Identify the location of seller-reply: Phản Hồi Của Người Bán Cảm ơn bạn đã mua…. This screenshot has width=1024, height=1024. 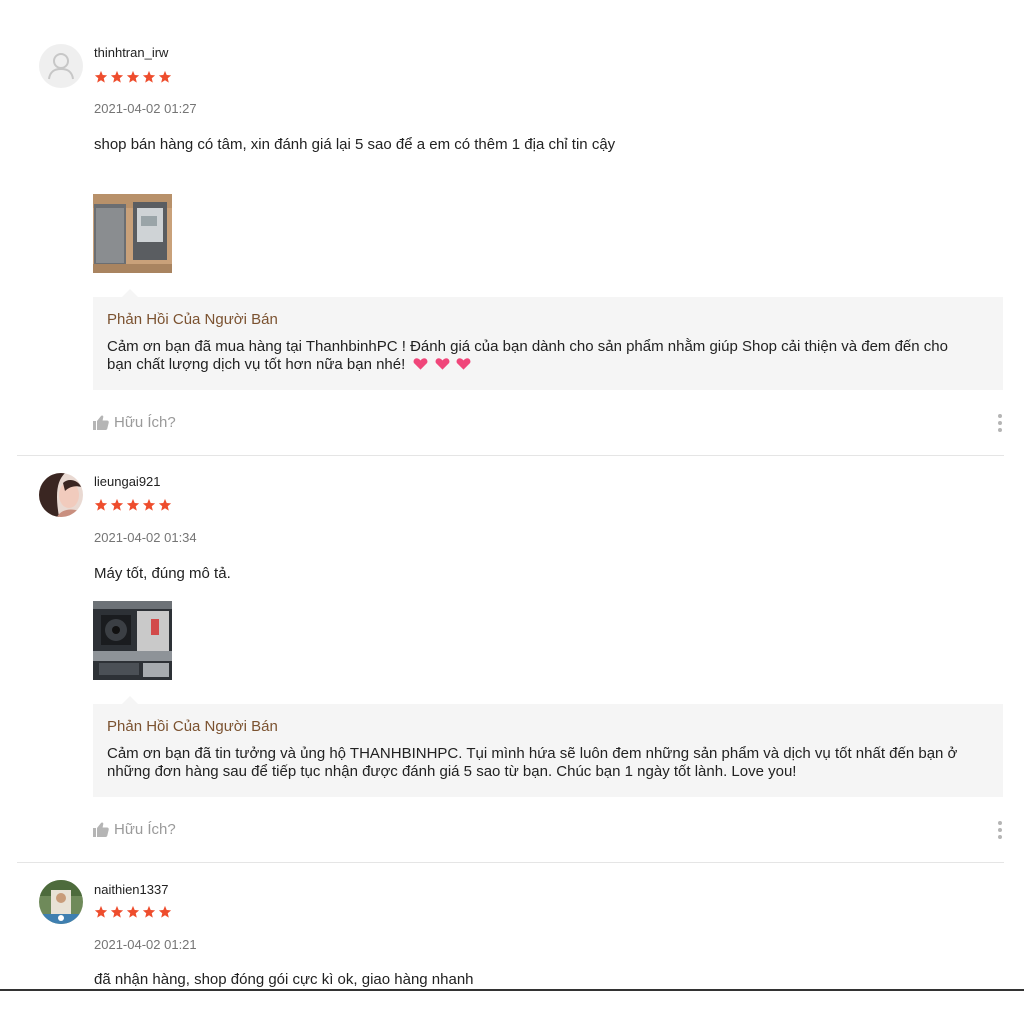
(548, 343).